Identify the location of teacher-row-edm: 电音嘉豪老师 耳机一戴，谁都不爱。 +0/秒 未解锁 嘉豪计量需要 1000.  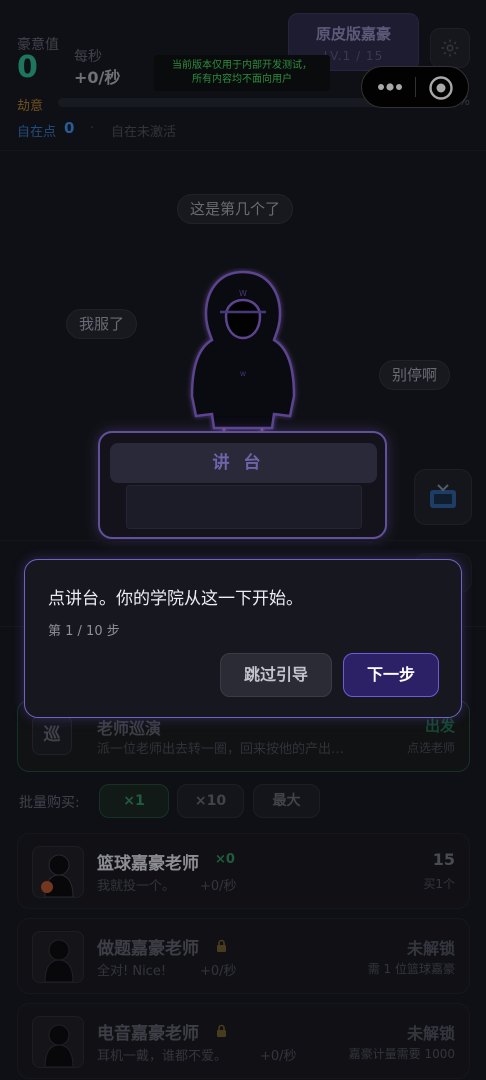
(243, 1041).